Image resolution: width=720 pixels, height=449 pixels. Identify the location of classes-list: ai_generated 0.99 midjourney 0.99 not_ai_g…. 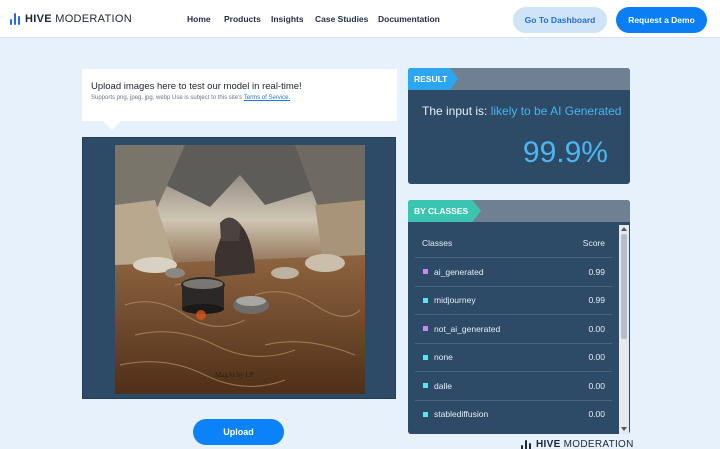
(513, 342).